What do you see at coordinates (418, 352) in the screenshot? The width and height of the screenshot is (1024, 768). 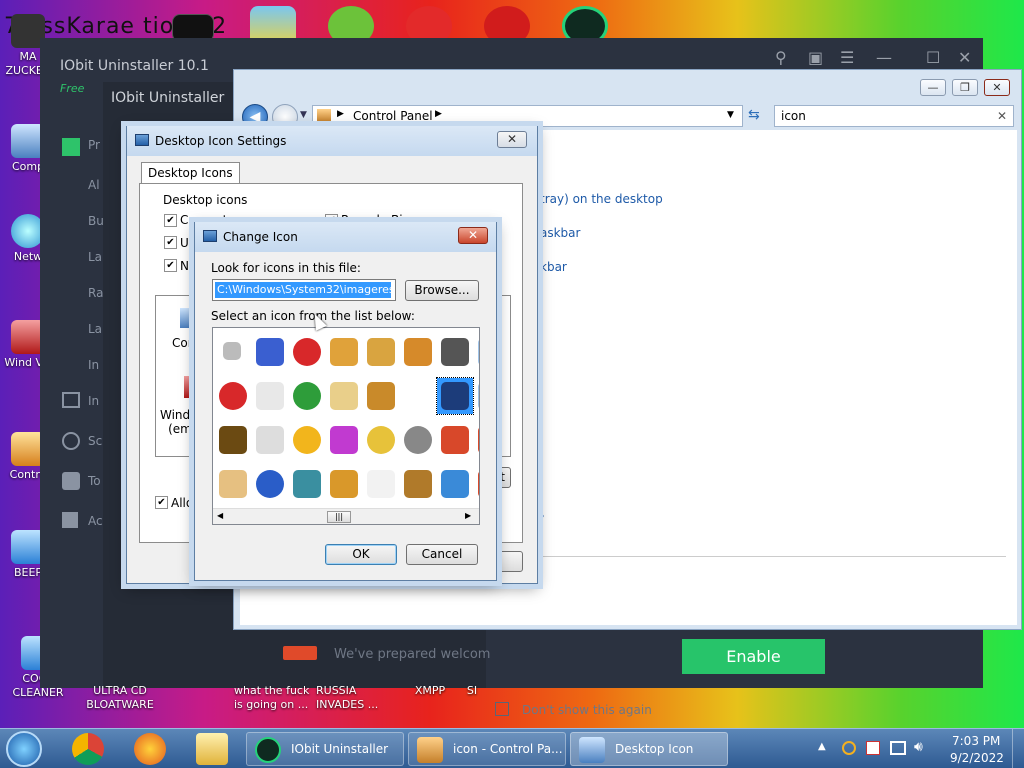 I see `folder-music-icon` at bounding box center [418, 352].